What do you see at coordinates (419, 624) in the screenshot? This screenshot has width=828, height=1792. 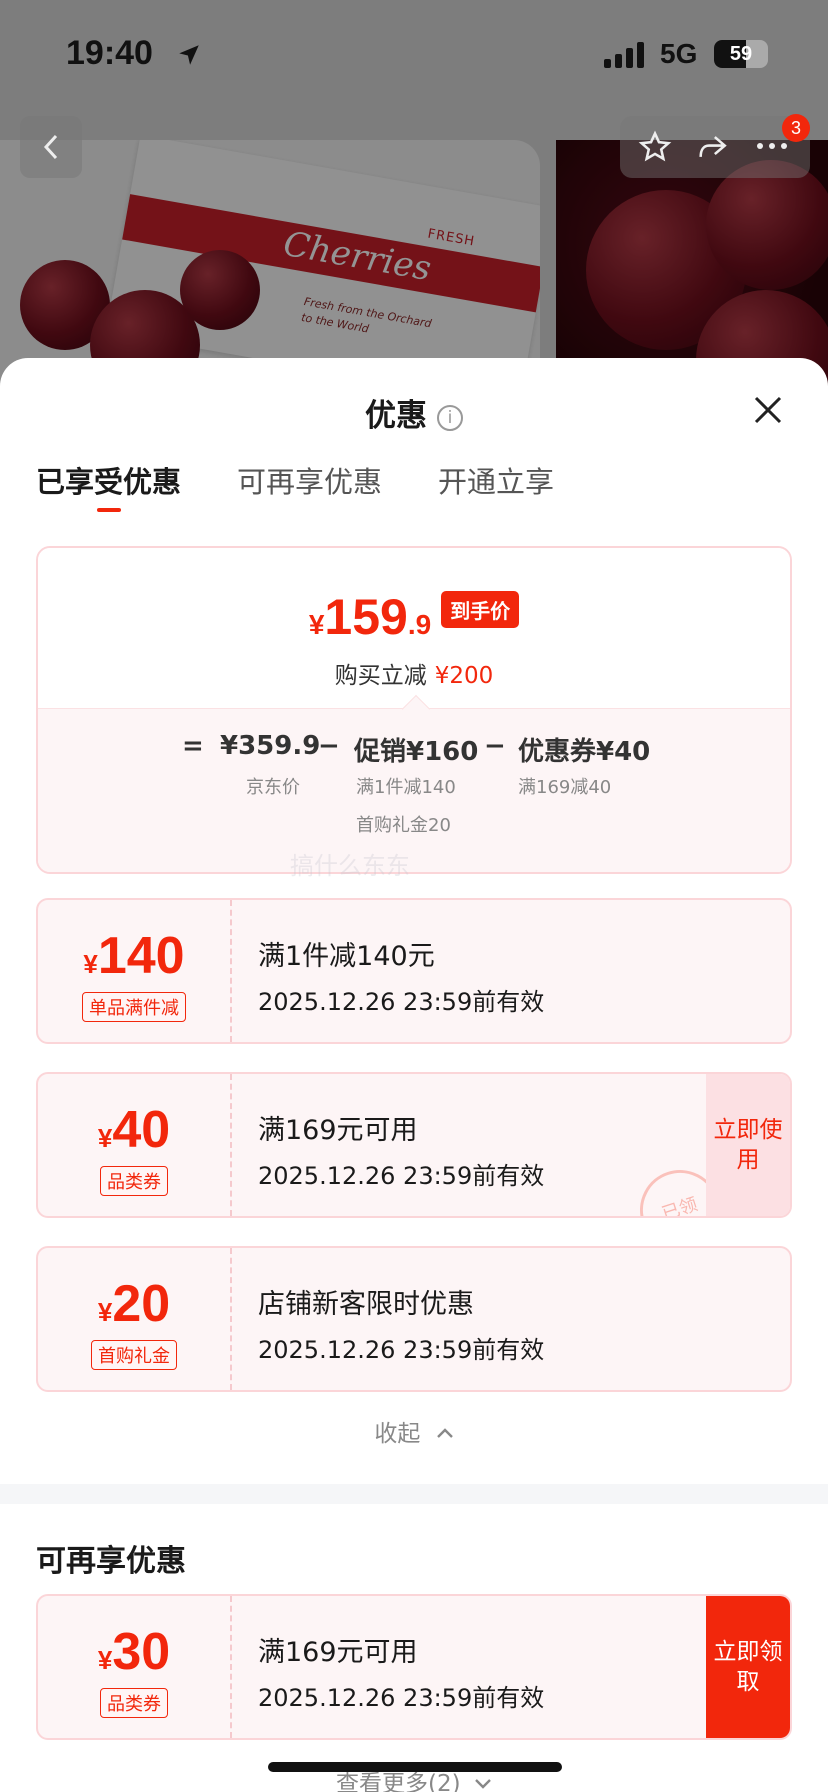 I see `final-price-dec: .9` at bounding box center [419, 624].